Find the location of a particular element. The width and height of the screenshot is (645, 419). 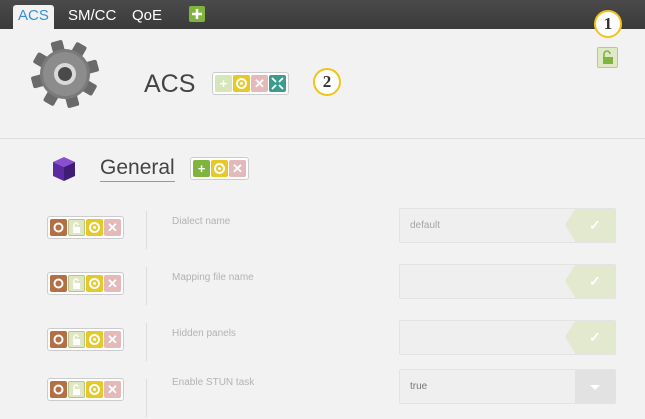

hidden-panels-input: ✓ is located at coordinates (507, 337).